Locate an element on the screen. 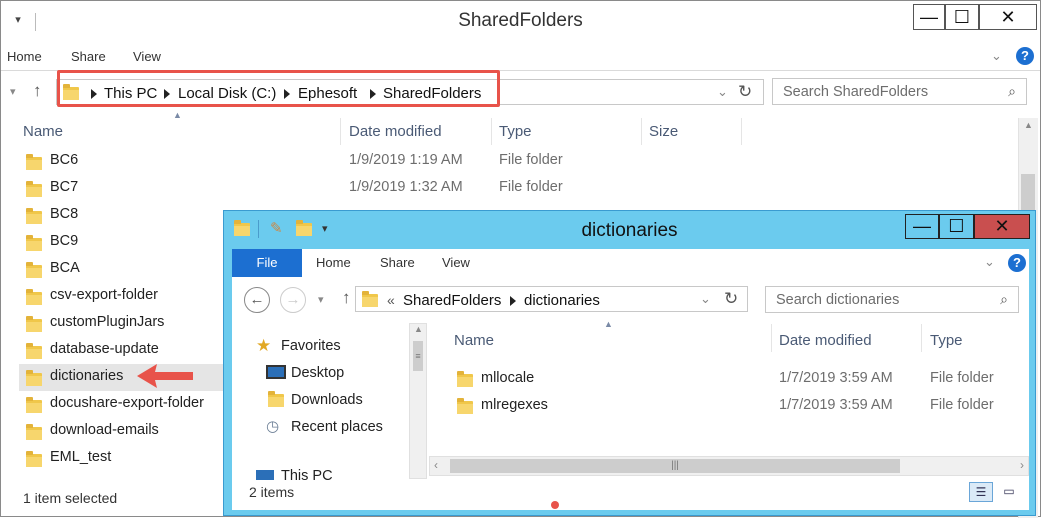 The image size is (1041, 518). file-name: BC6 is located at coordinates (64, 160).